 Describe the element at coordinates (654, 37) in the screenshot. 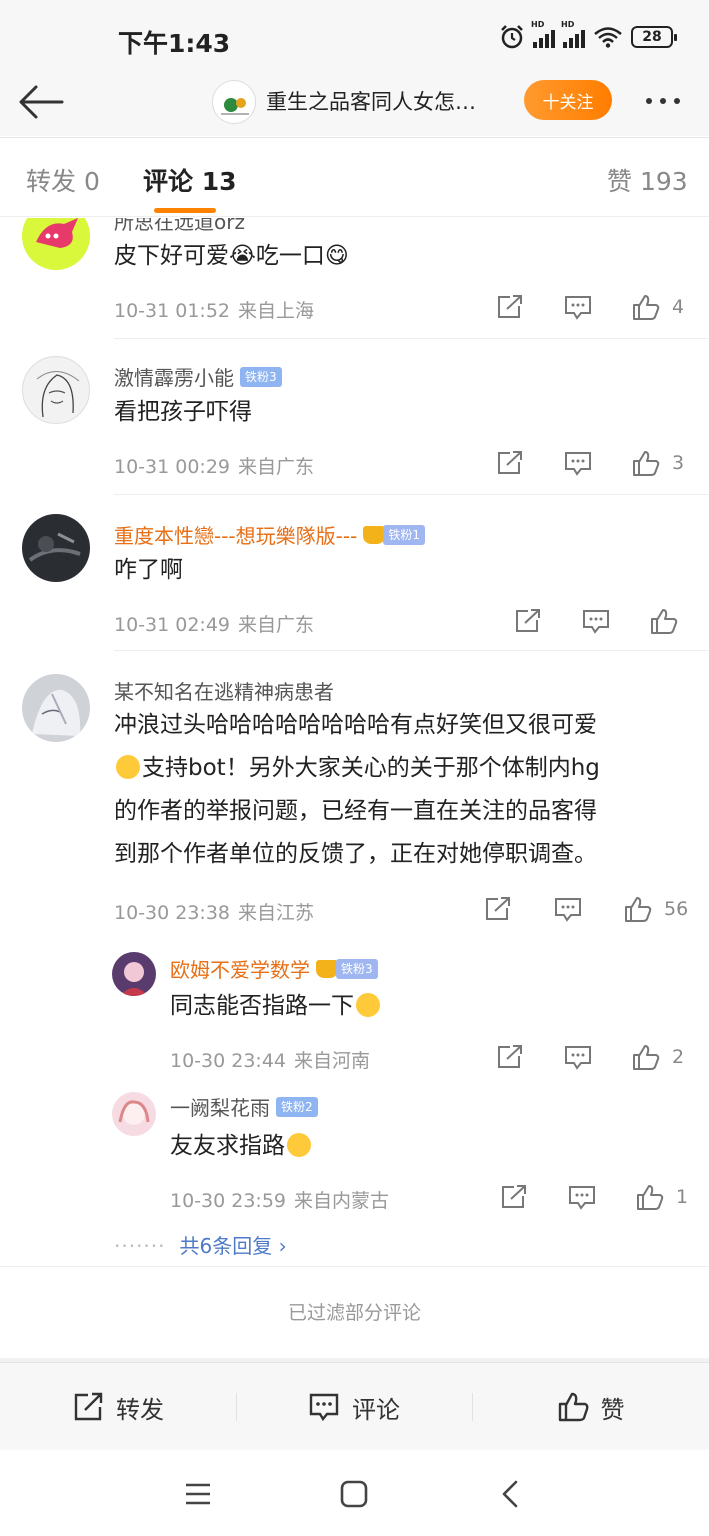

I see `battery-icon: 28` at that location.